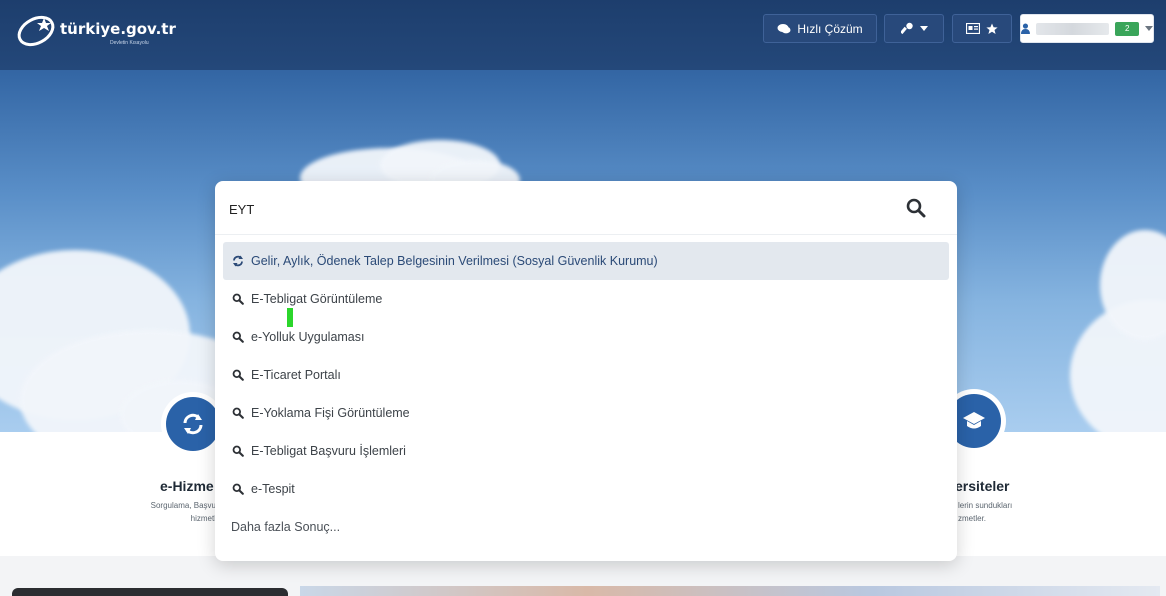 The width and height of the screenshot is (1166, 596). Describe the element at coordinates (1003, 512) in the screenshot. I see `universities-card-desc: lerin sundukları zmetler.` at that location.